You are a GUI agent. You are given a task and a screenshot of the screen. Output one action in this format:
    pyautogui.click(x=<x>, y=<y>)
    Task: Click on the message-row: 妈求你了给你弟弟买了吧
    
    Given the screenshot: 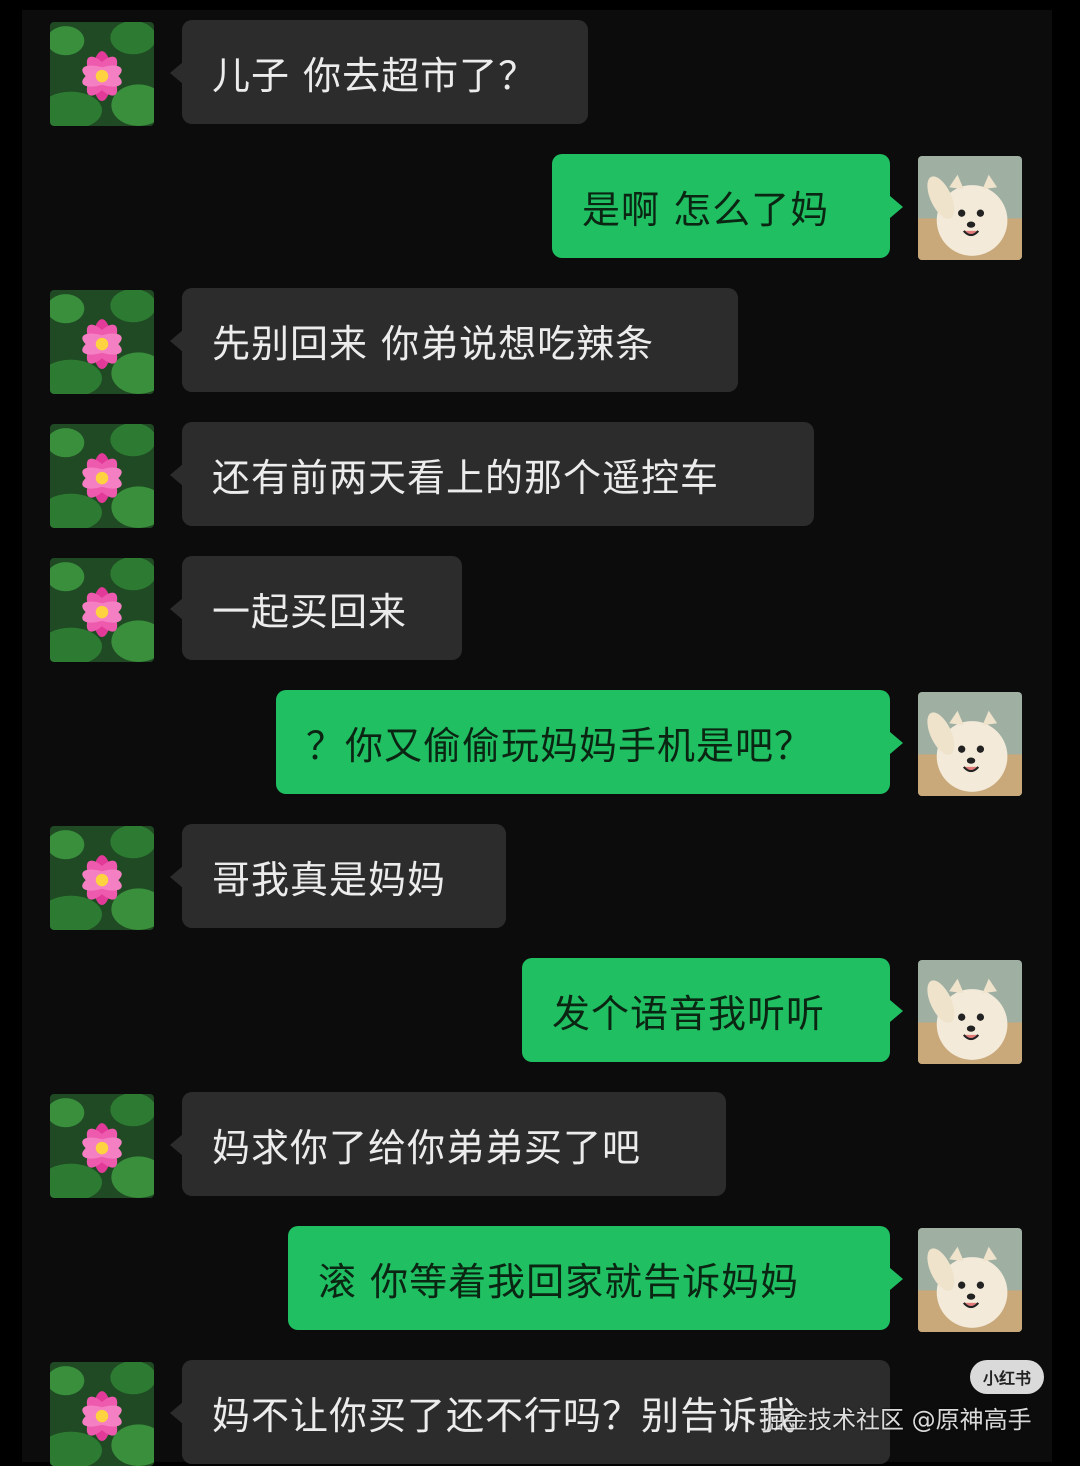 What is the action you would take?
    pyautogui.click(x=540, y=1145)
    